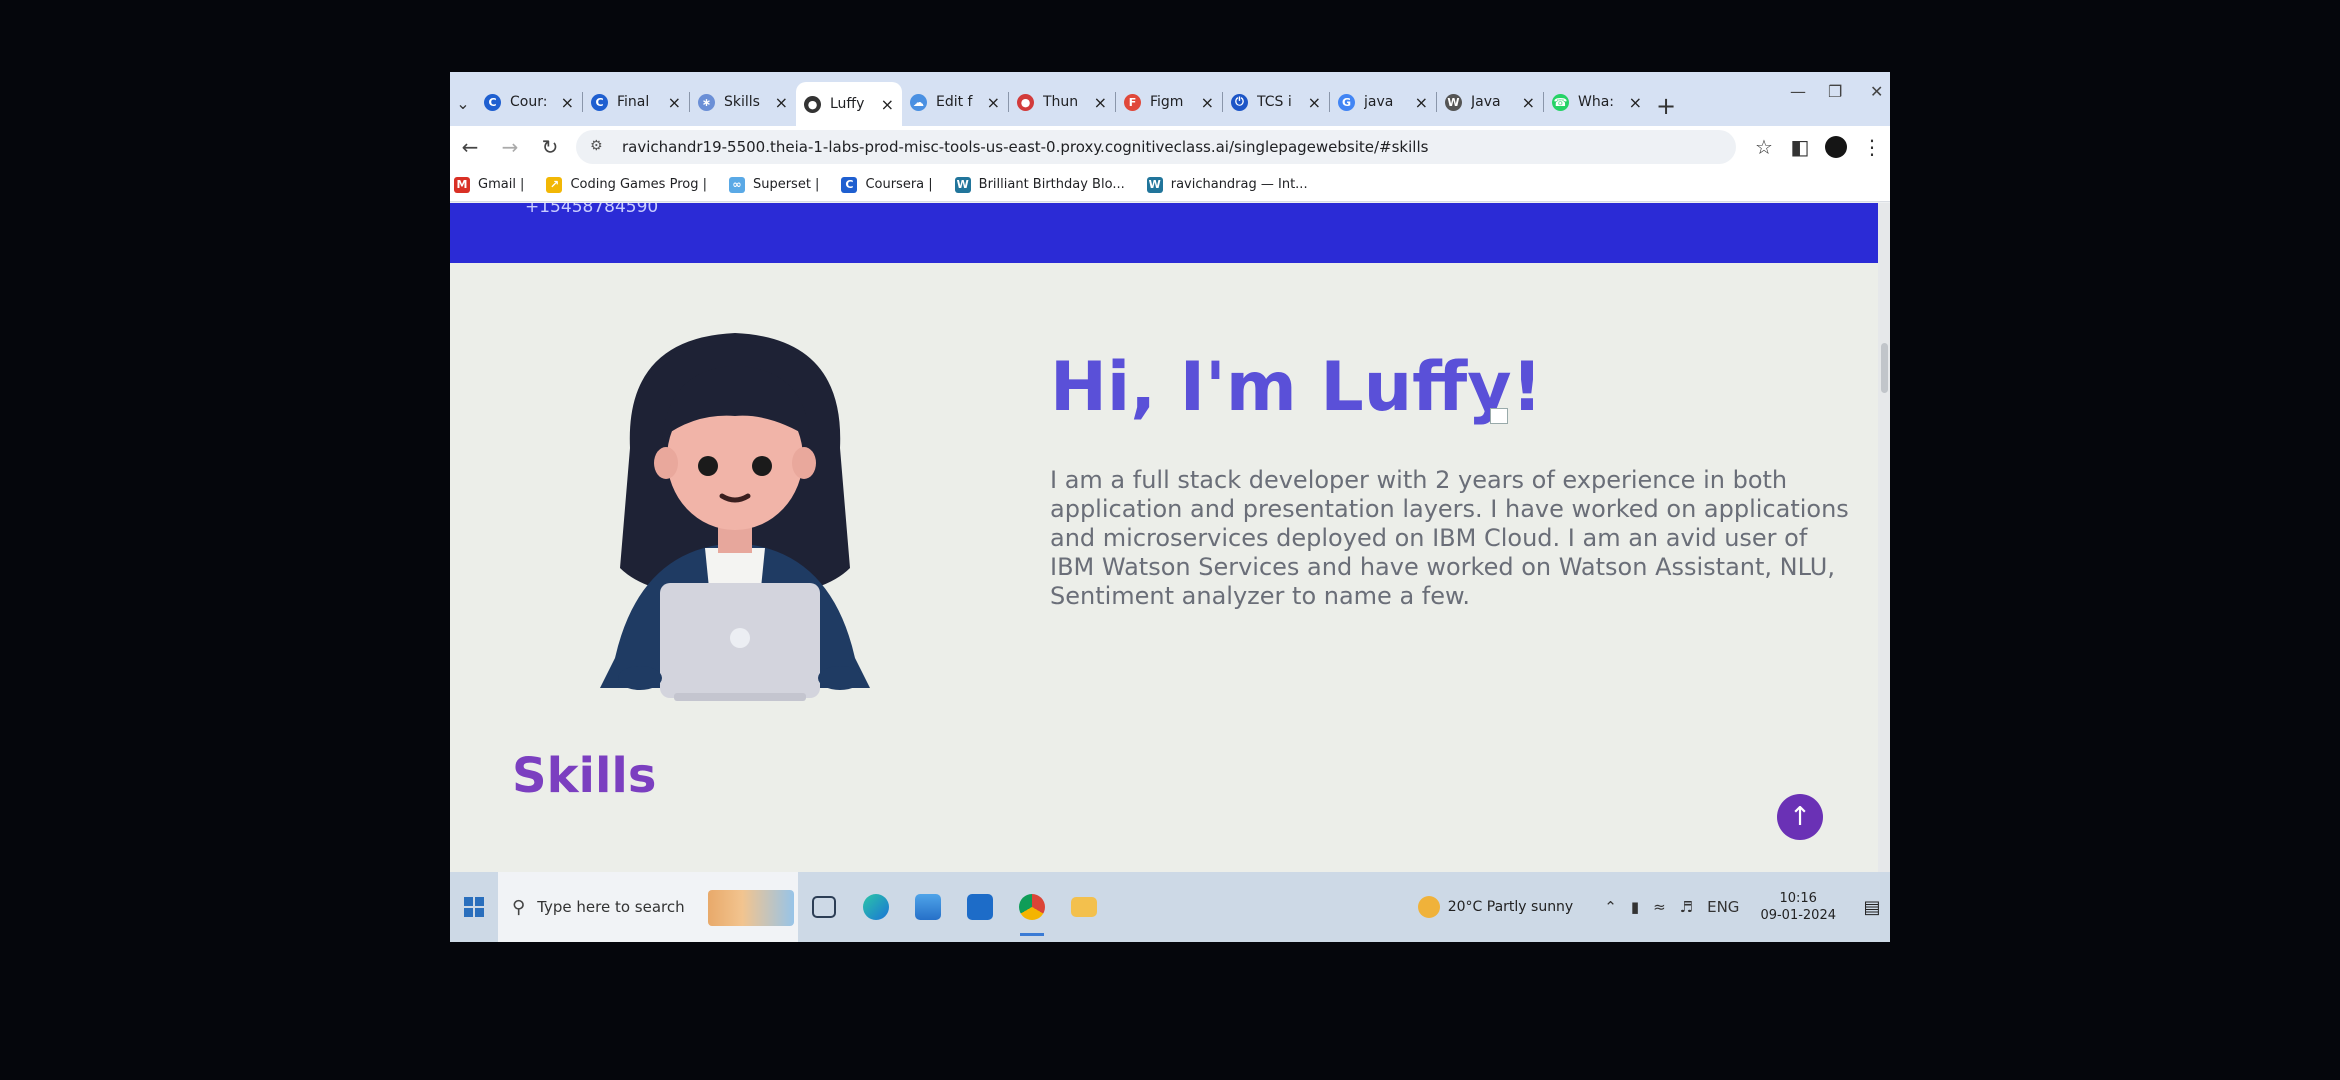 This screenshot has height=1080, width=2340. Describe the element at coordinates (550, 147) in the screenshot. I see `reload-icon: ↻` at that location.